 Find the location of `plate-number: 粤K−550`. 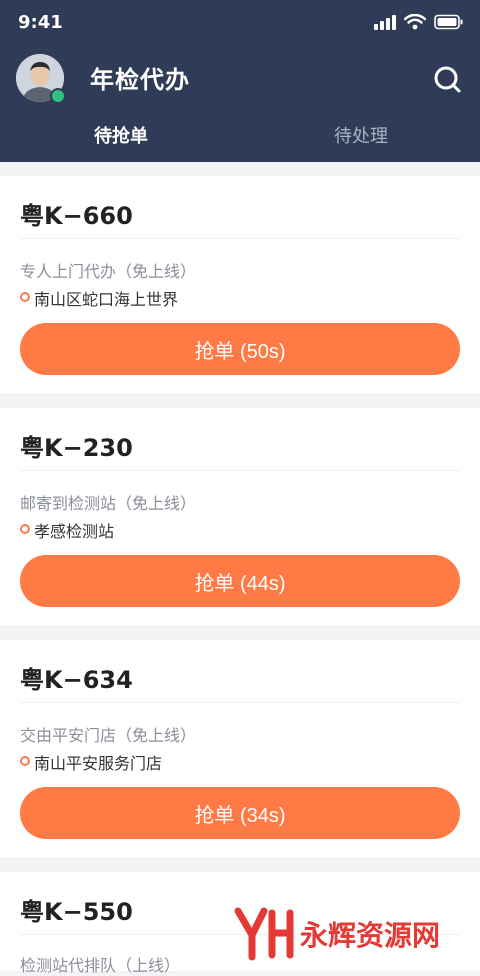

plate-number: 粤K−550 is located at coordinates (76, 912).